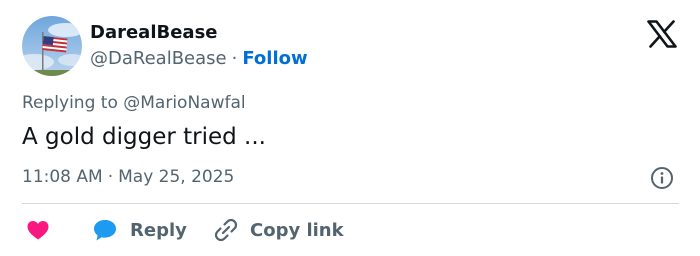  I want to click on author-display-name: DarealBease, so click(154, 32).